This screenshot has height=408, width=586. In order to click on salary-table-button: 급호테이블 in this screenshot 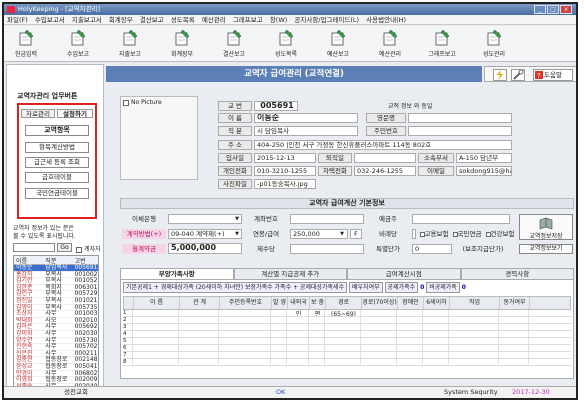, I will do `click(57, 177)`.